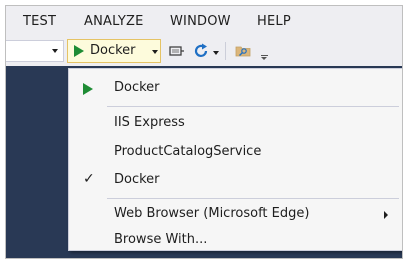 The width and height of the screenshot is (409, 263). What do you see at coordinates (201, 51) in the screenshot?
I see `refresh-icon` at bounding box center [201, 51].